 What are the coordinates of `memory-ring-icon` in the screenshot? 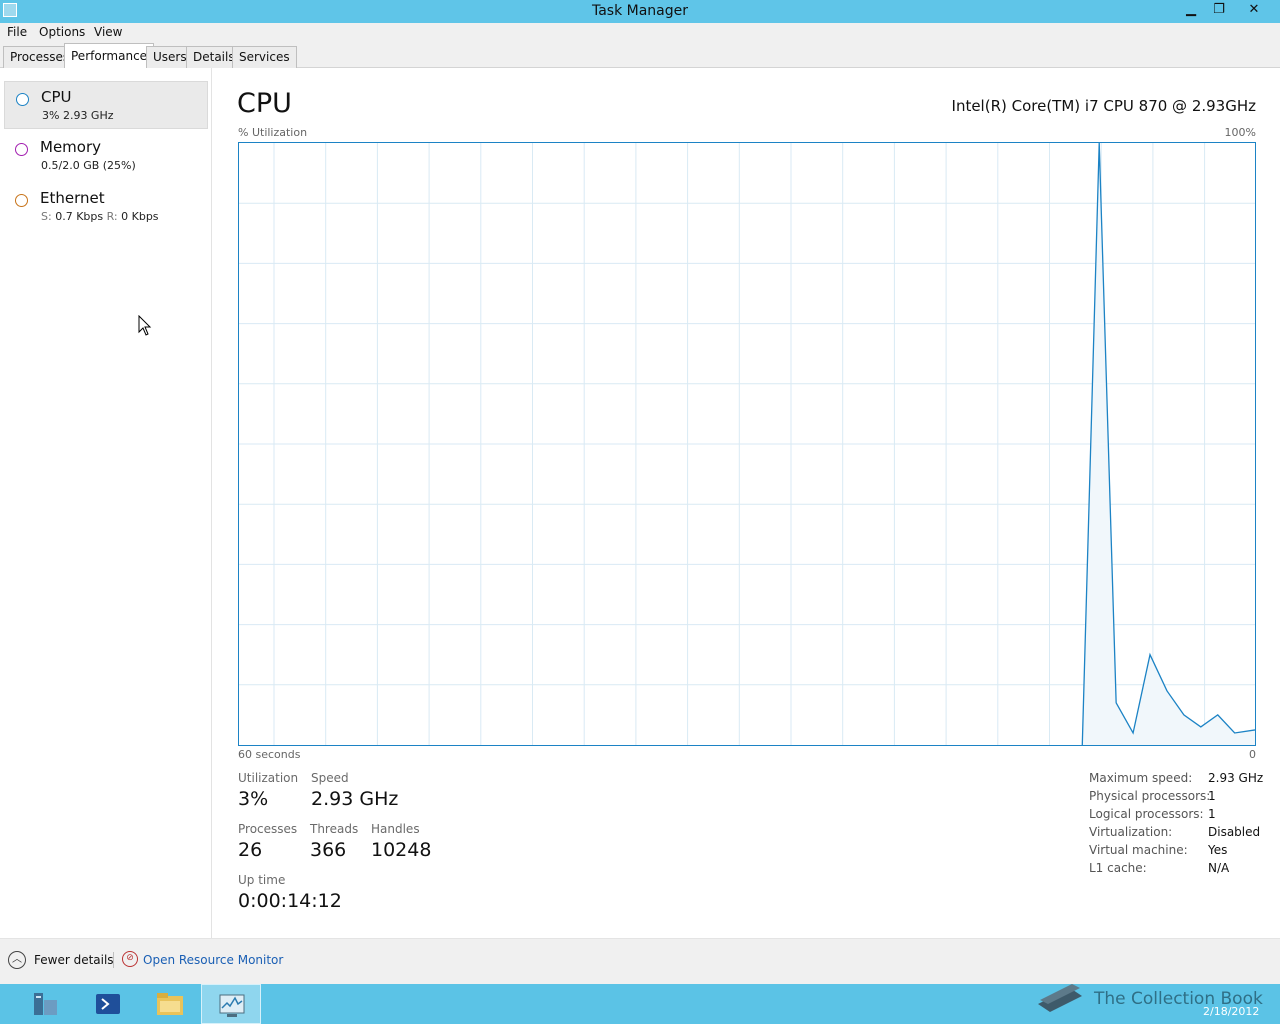 It's located at (21, 149).